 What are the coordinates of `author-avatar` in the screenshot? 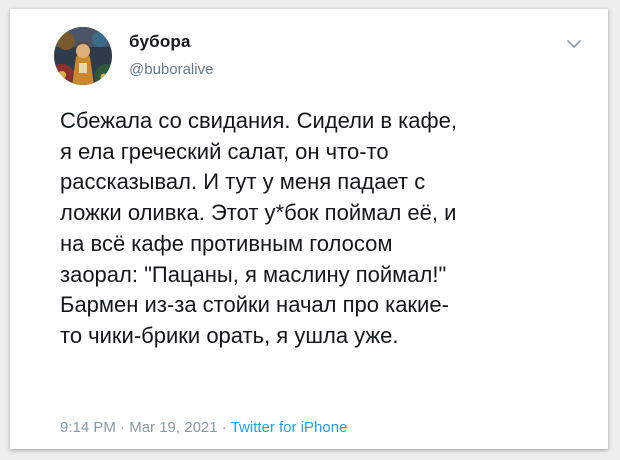 It's located at (83, 56).